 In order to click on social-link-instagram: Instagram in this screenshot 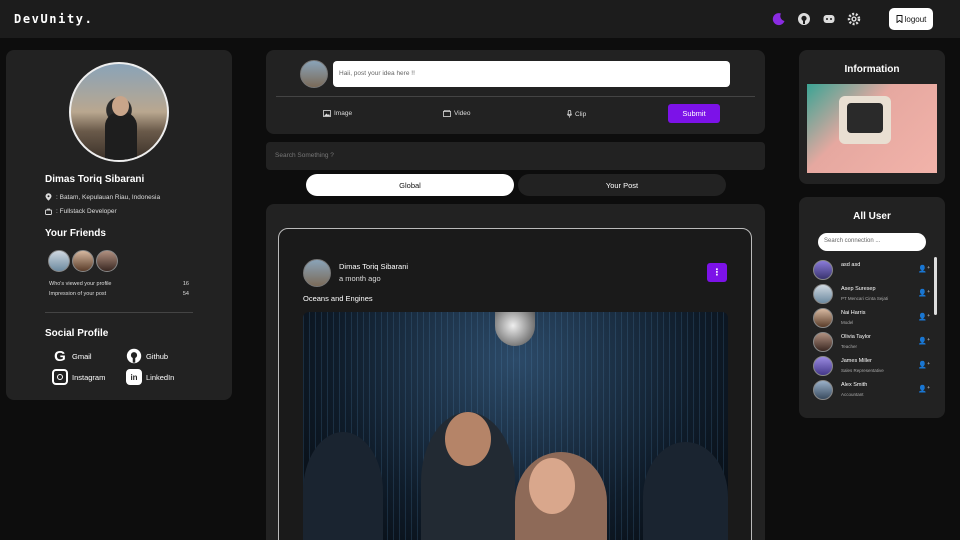, I will do `click(78, 377)`.